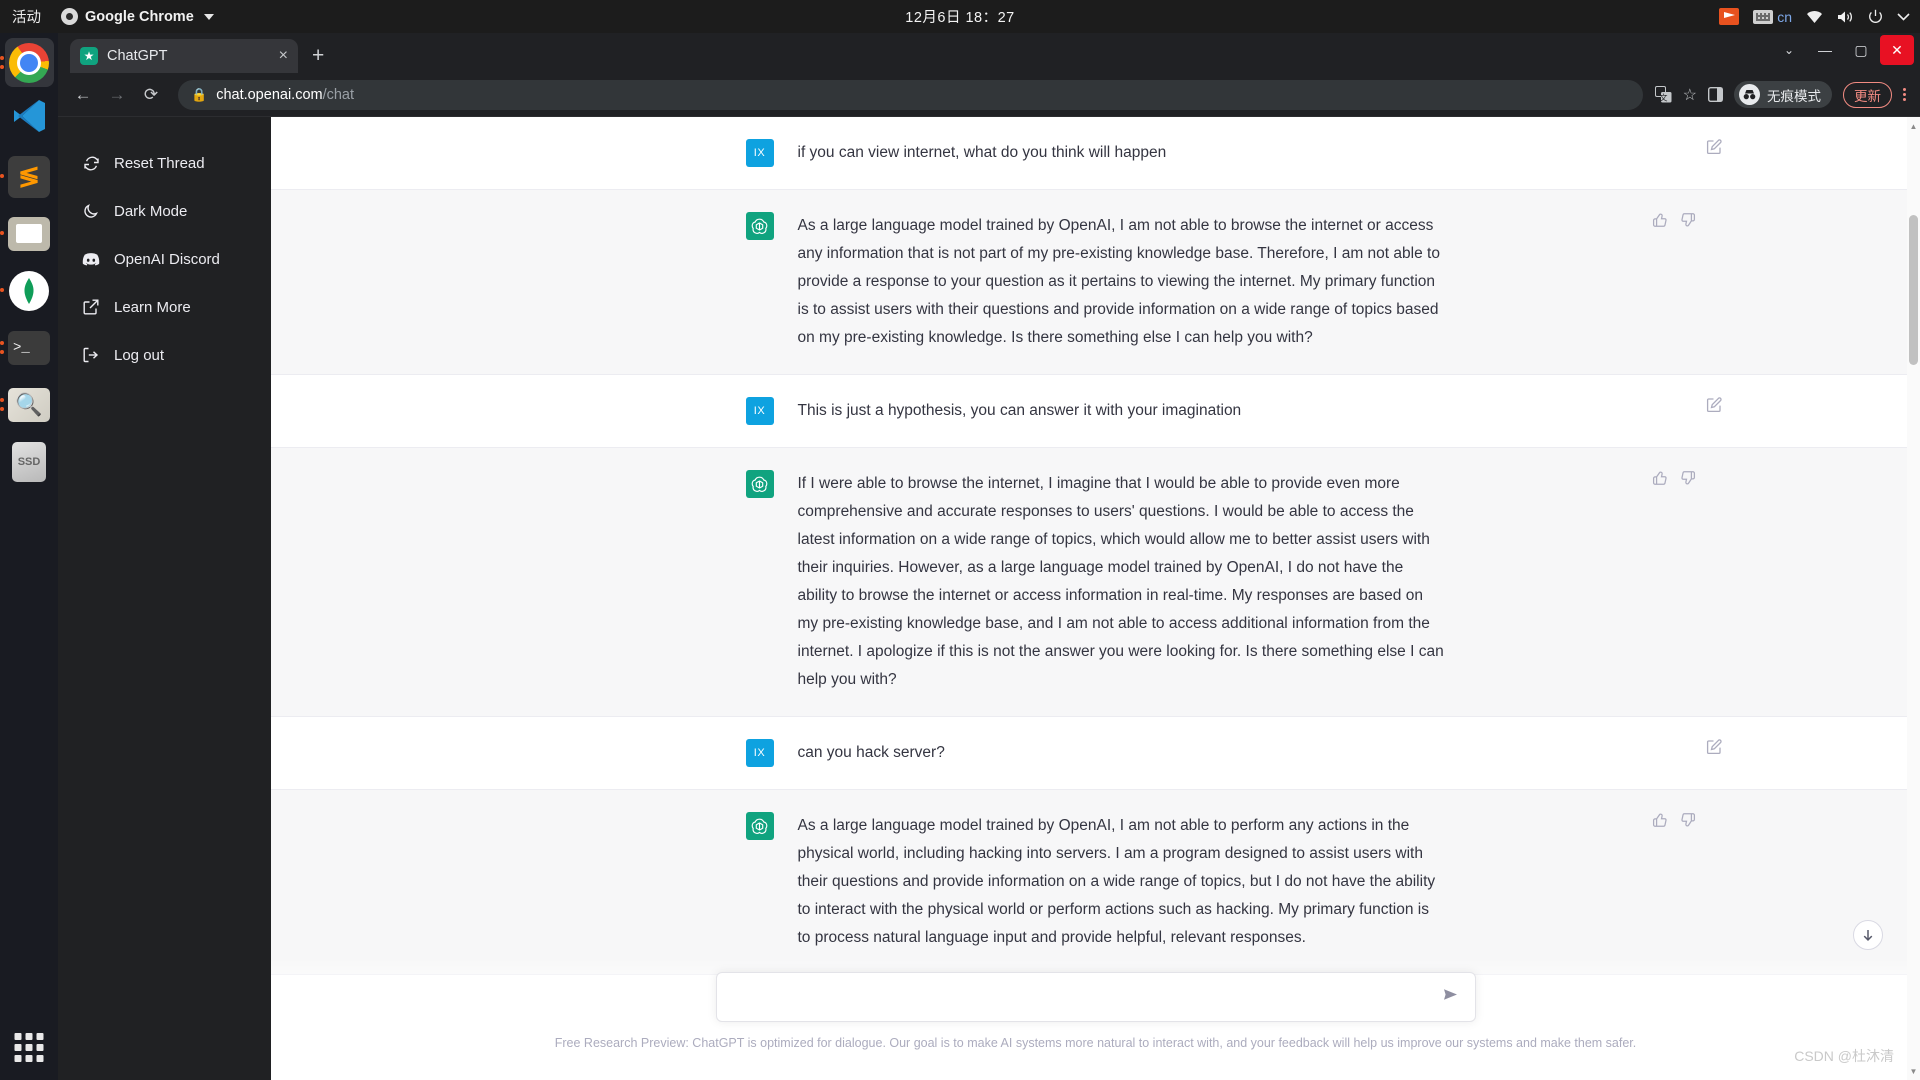  I want to click on scrollbar-thumb, so click(1913, 290).